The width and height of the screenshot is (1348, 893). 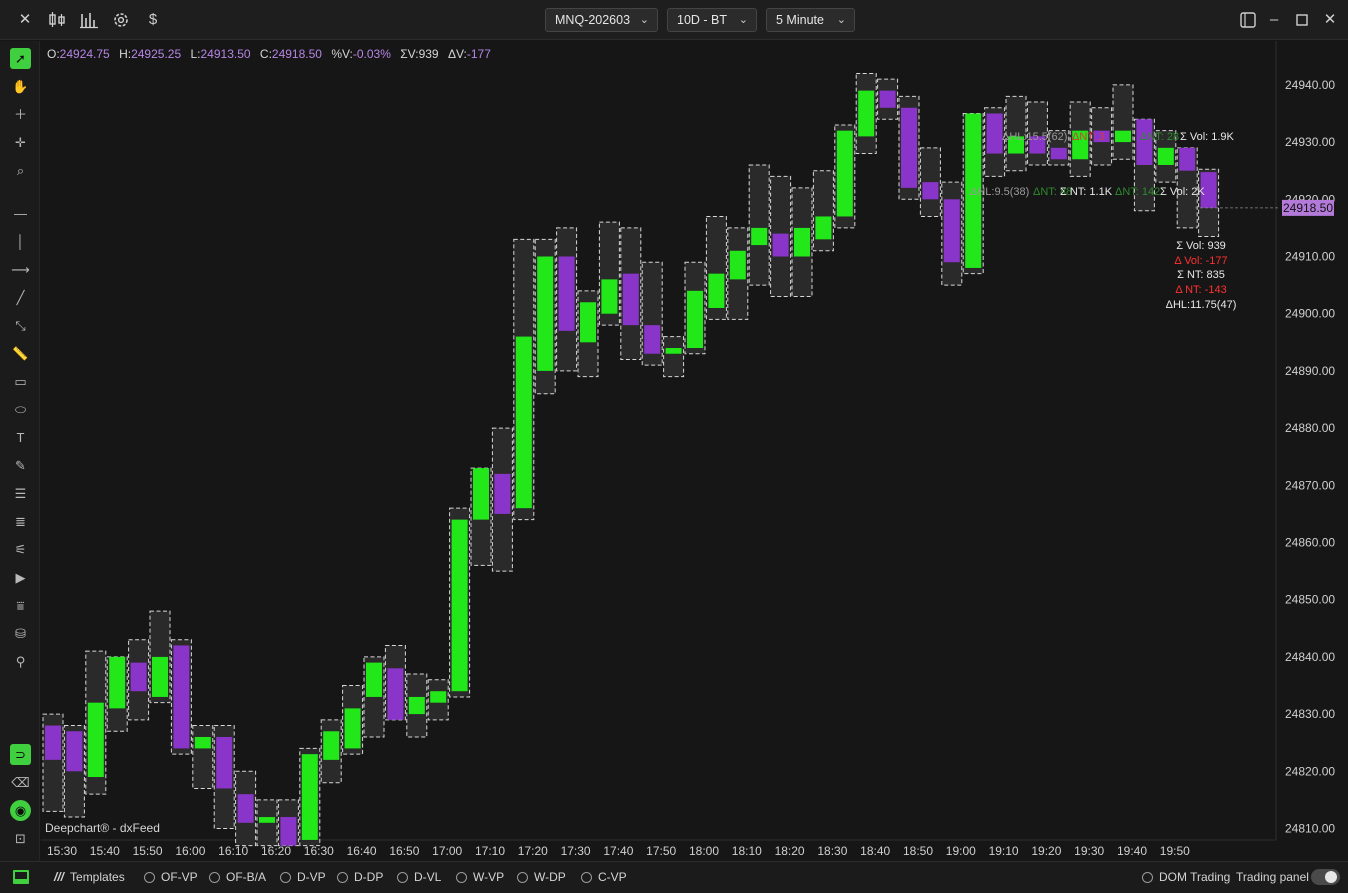 I want to click on option-d-vp: D-VP, so click(x=303, y=877).